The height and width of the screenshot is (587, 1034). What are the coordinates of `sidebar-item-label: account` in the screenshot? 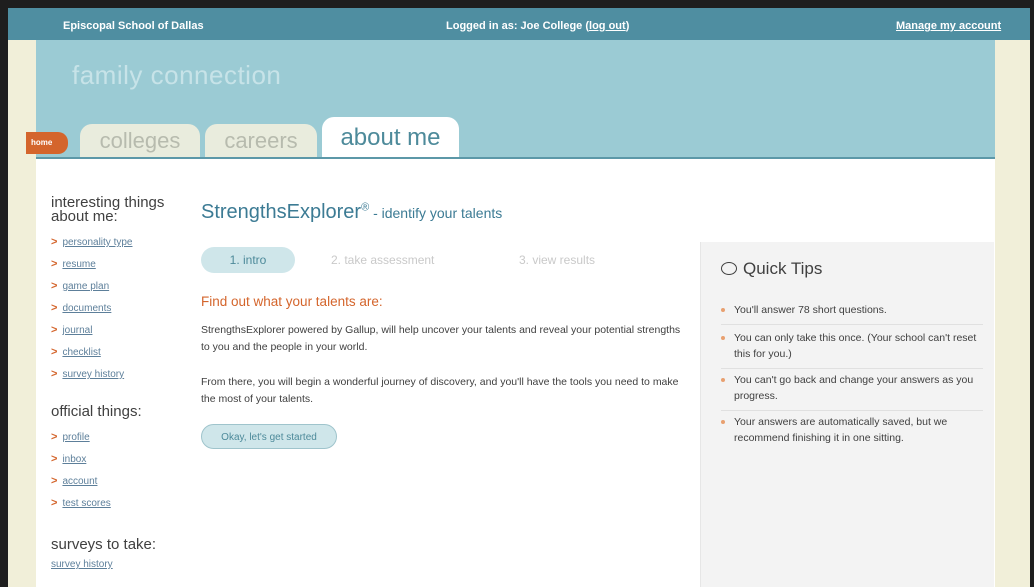 It's located at (80, 481).